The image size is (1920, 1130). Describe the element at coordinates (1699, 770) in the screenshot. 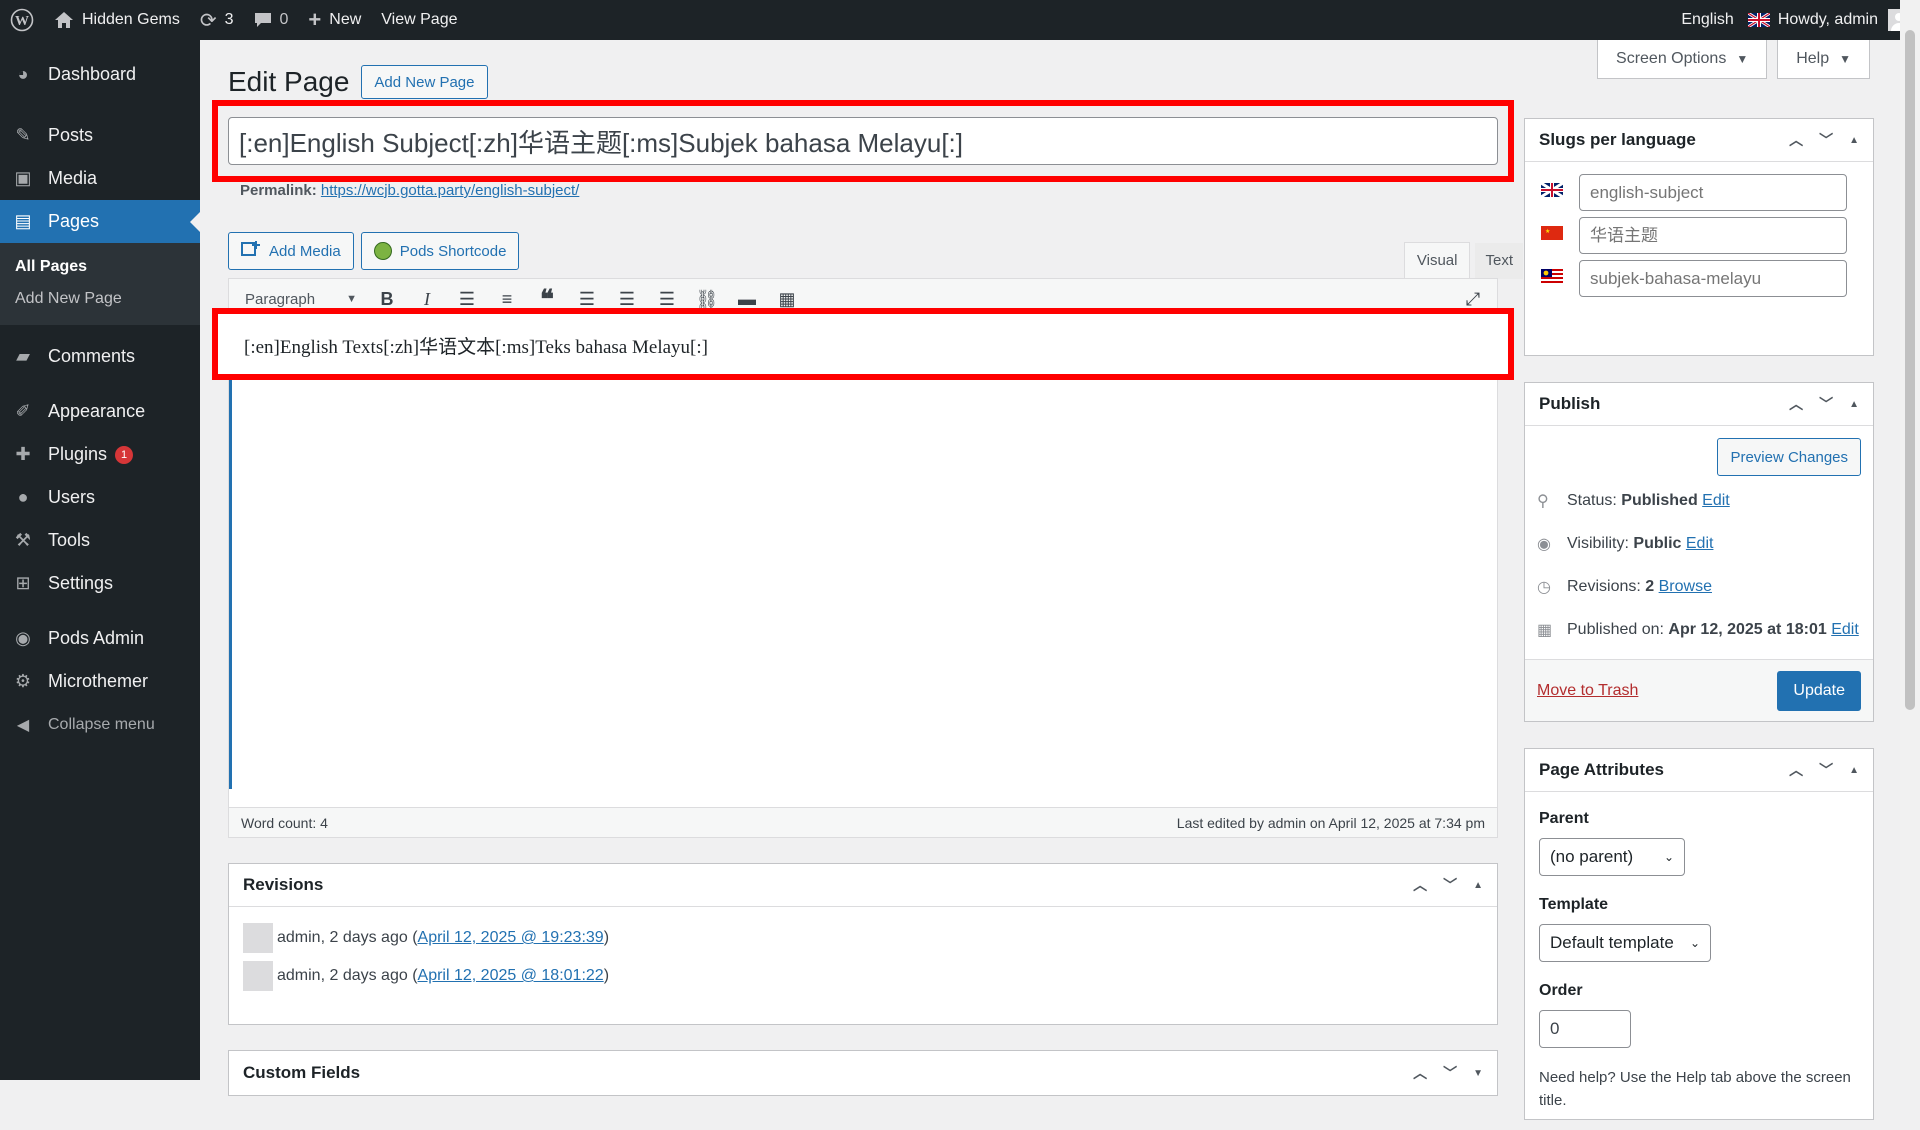

I see `page-attributes-header: Page Attributes ︿ ﹀ ▲` at that location.